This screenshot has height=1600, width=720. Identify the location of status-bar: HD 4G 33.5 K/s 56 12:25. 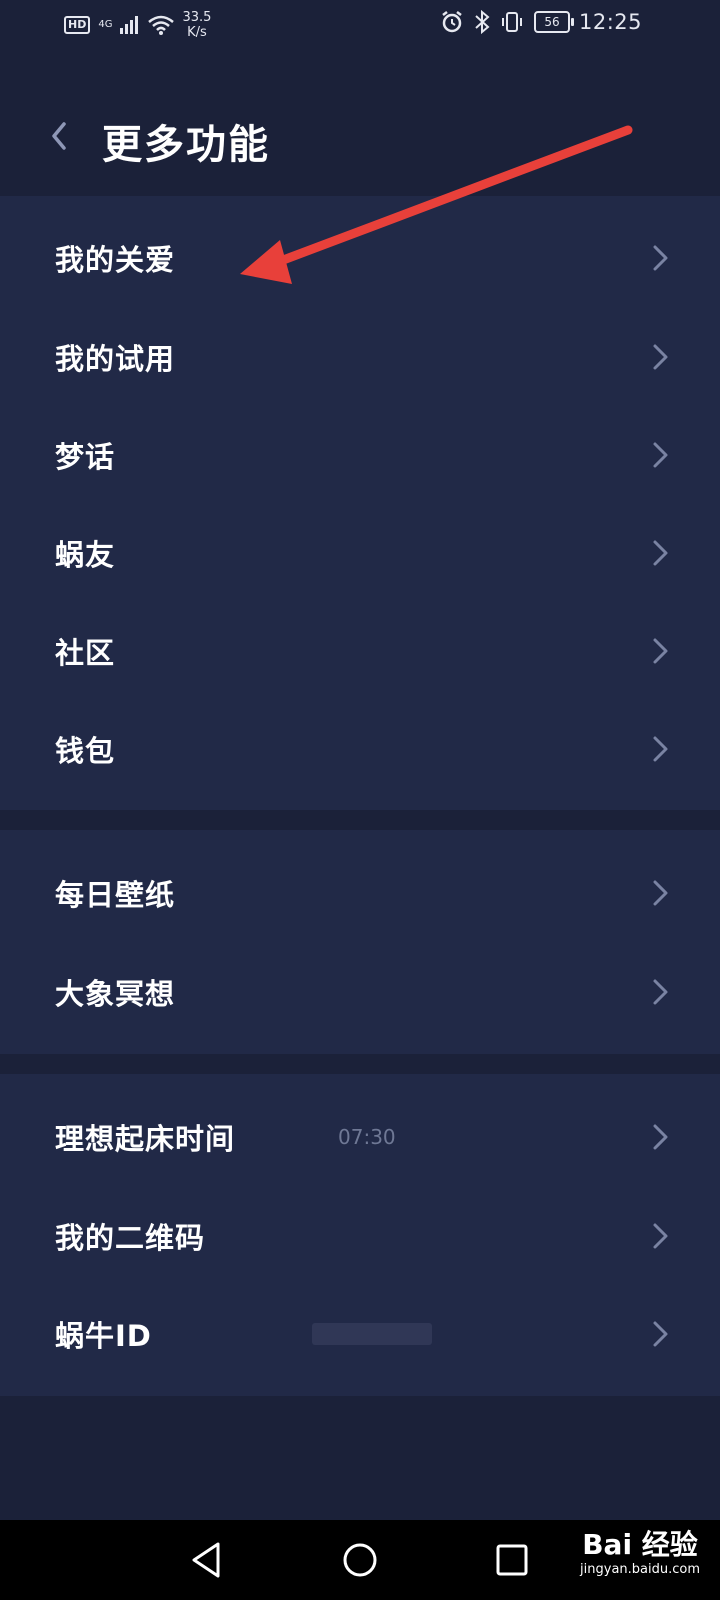
(360, 25).